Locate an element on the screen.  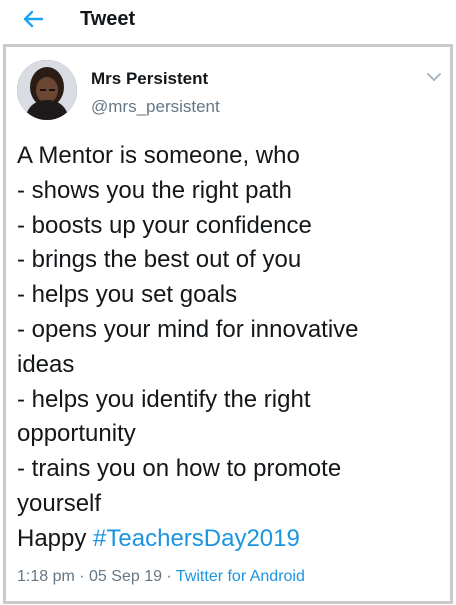
tweet-line: yourself is located at coordinates (59, 503).